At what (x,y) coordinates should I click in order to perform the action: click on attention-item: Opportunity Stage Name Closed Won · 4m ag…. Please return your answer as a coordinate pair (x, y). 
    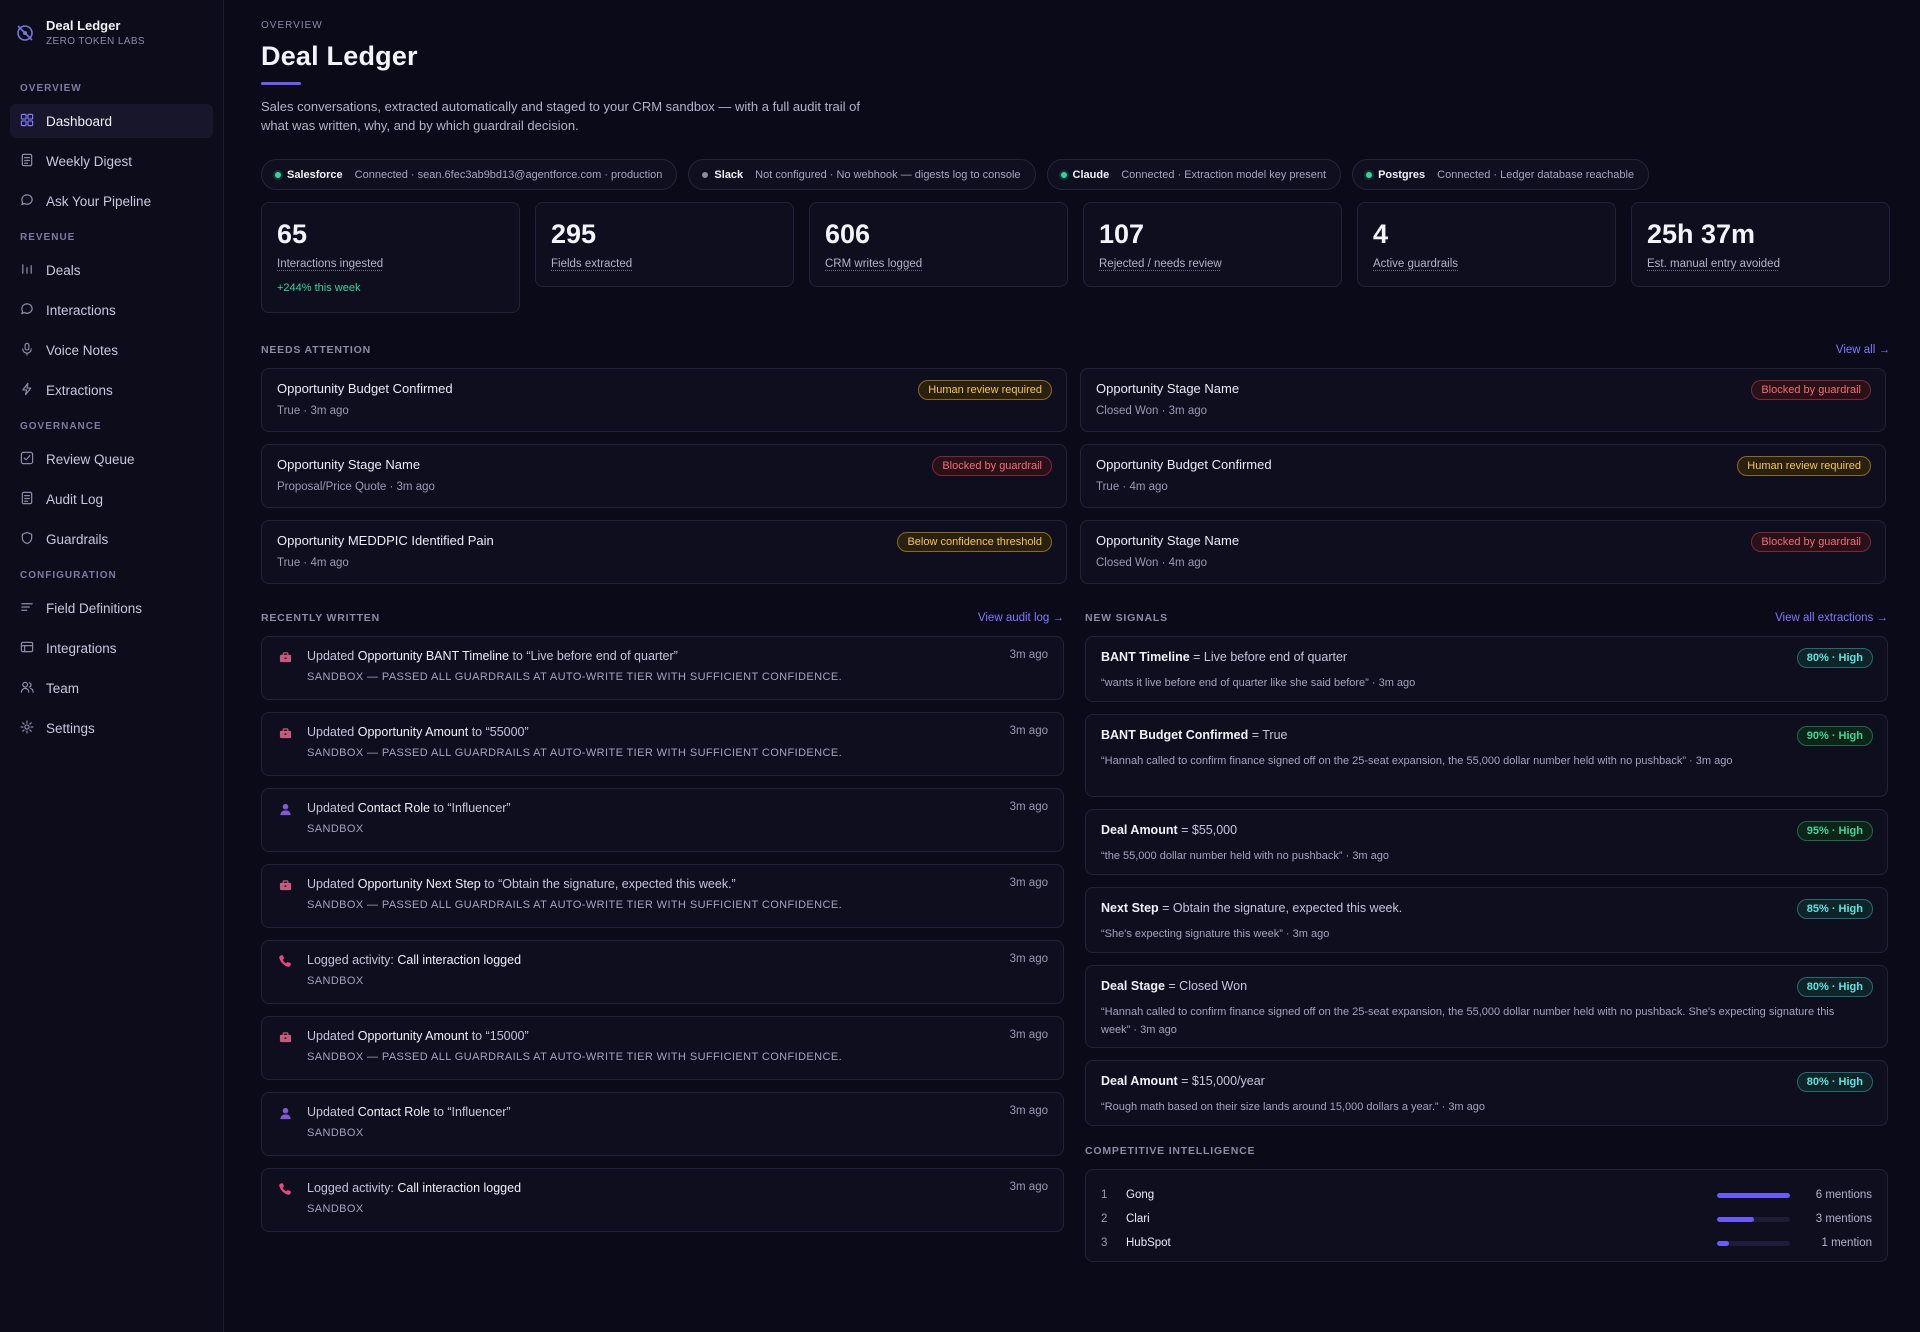
    Looking at the image, I should click on (1483, 552).